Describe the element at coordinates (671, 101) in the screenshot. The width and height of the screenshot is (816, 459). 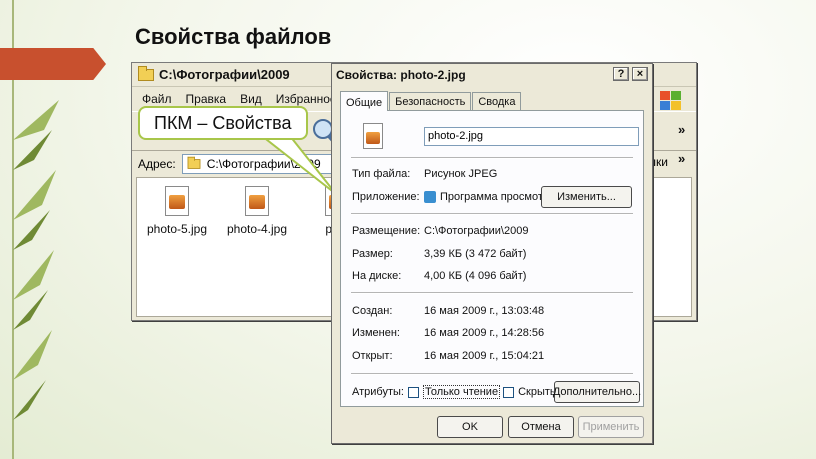
I see `windows-logo-icon` at that location.